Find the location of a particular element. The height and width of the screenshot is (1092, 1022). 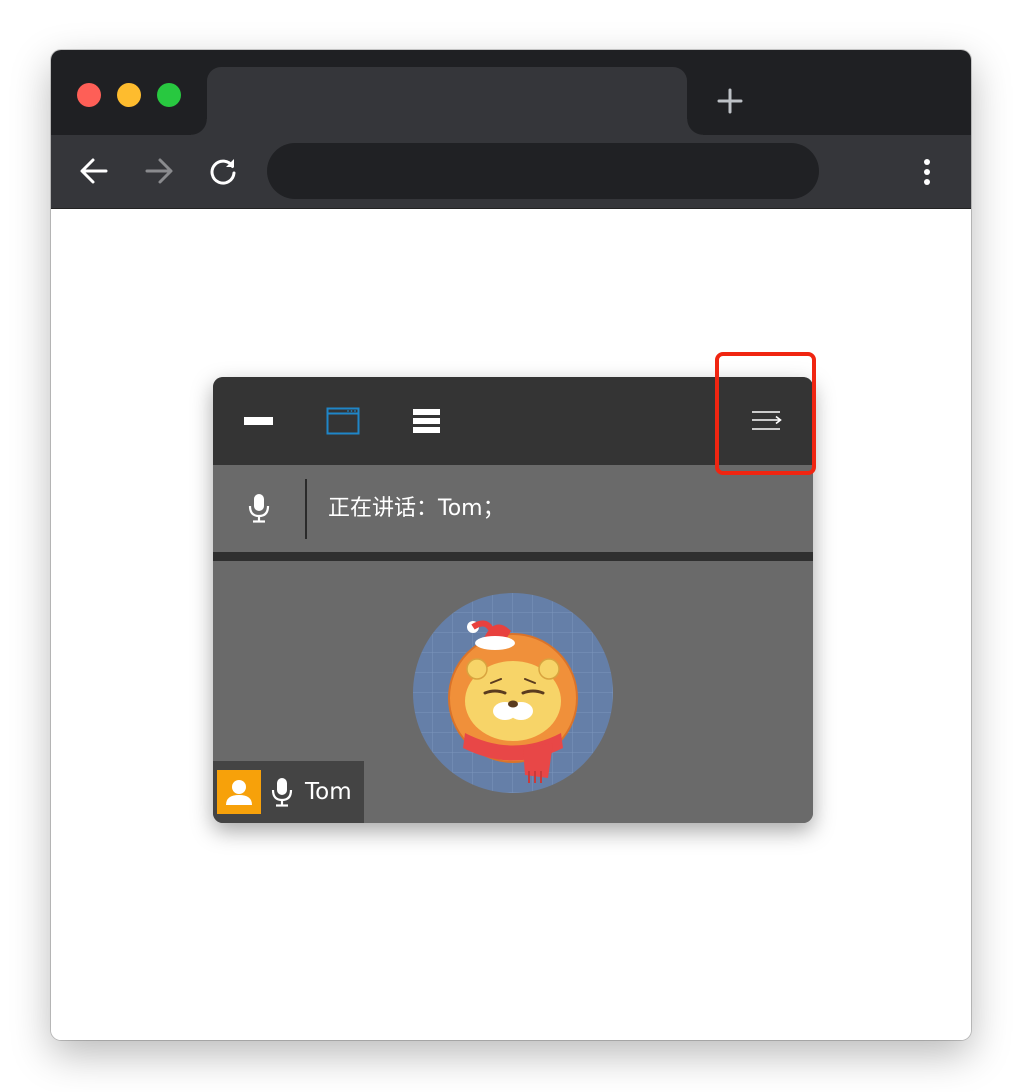

speaker-divider is located at coordinates (306, 509).